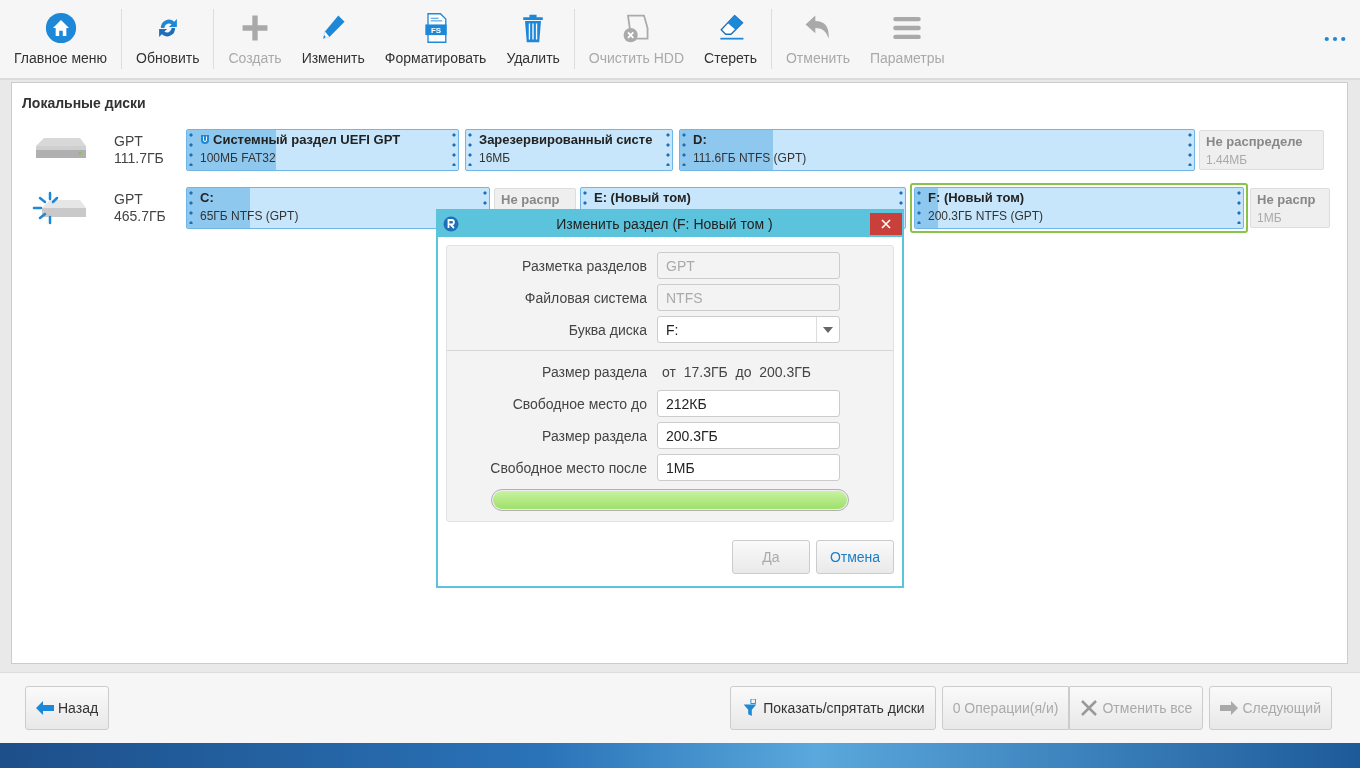 Image resolution: width=1360 pixels, height=768 pixels. I want to click on partition-name: C:, so click(207, 197).